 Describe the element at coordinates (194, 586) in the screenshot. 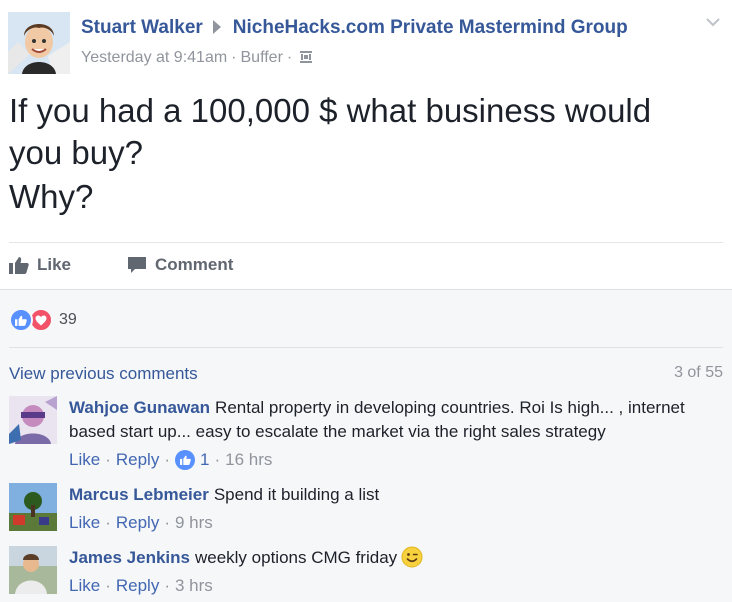

I see `comment-time: 3 hrs` at that location.